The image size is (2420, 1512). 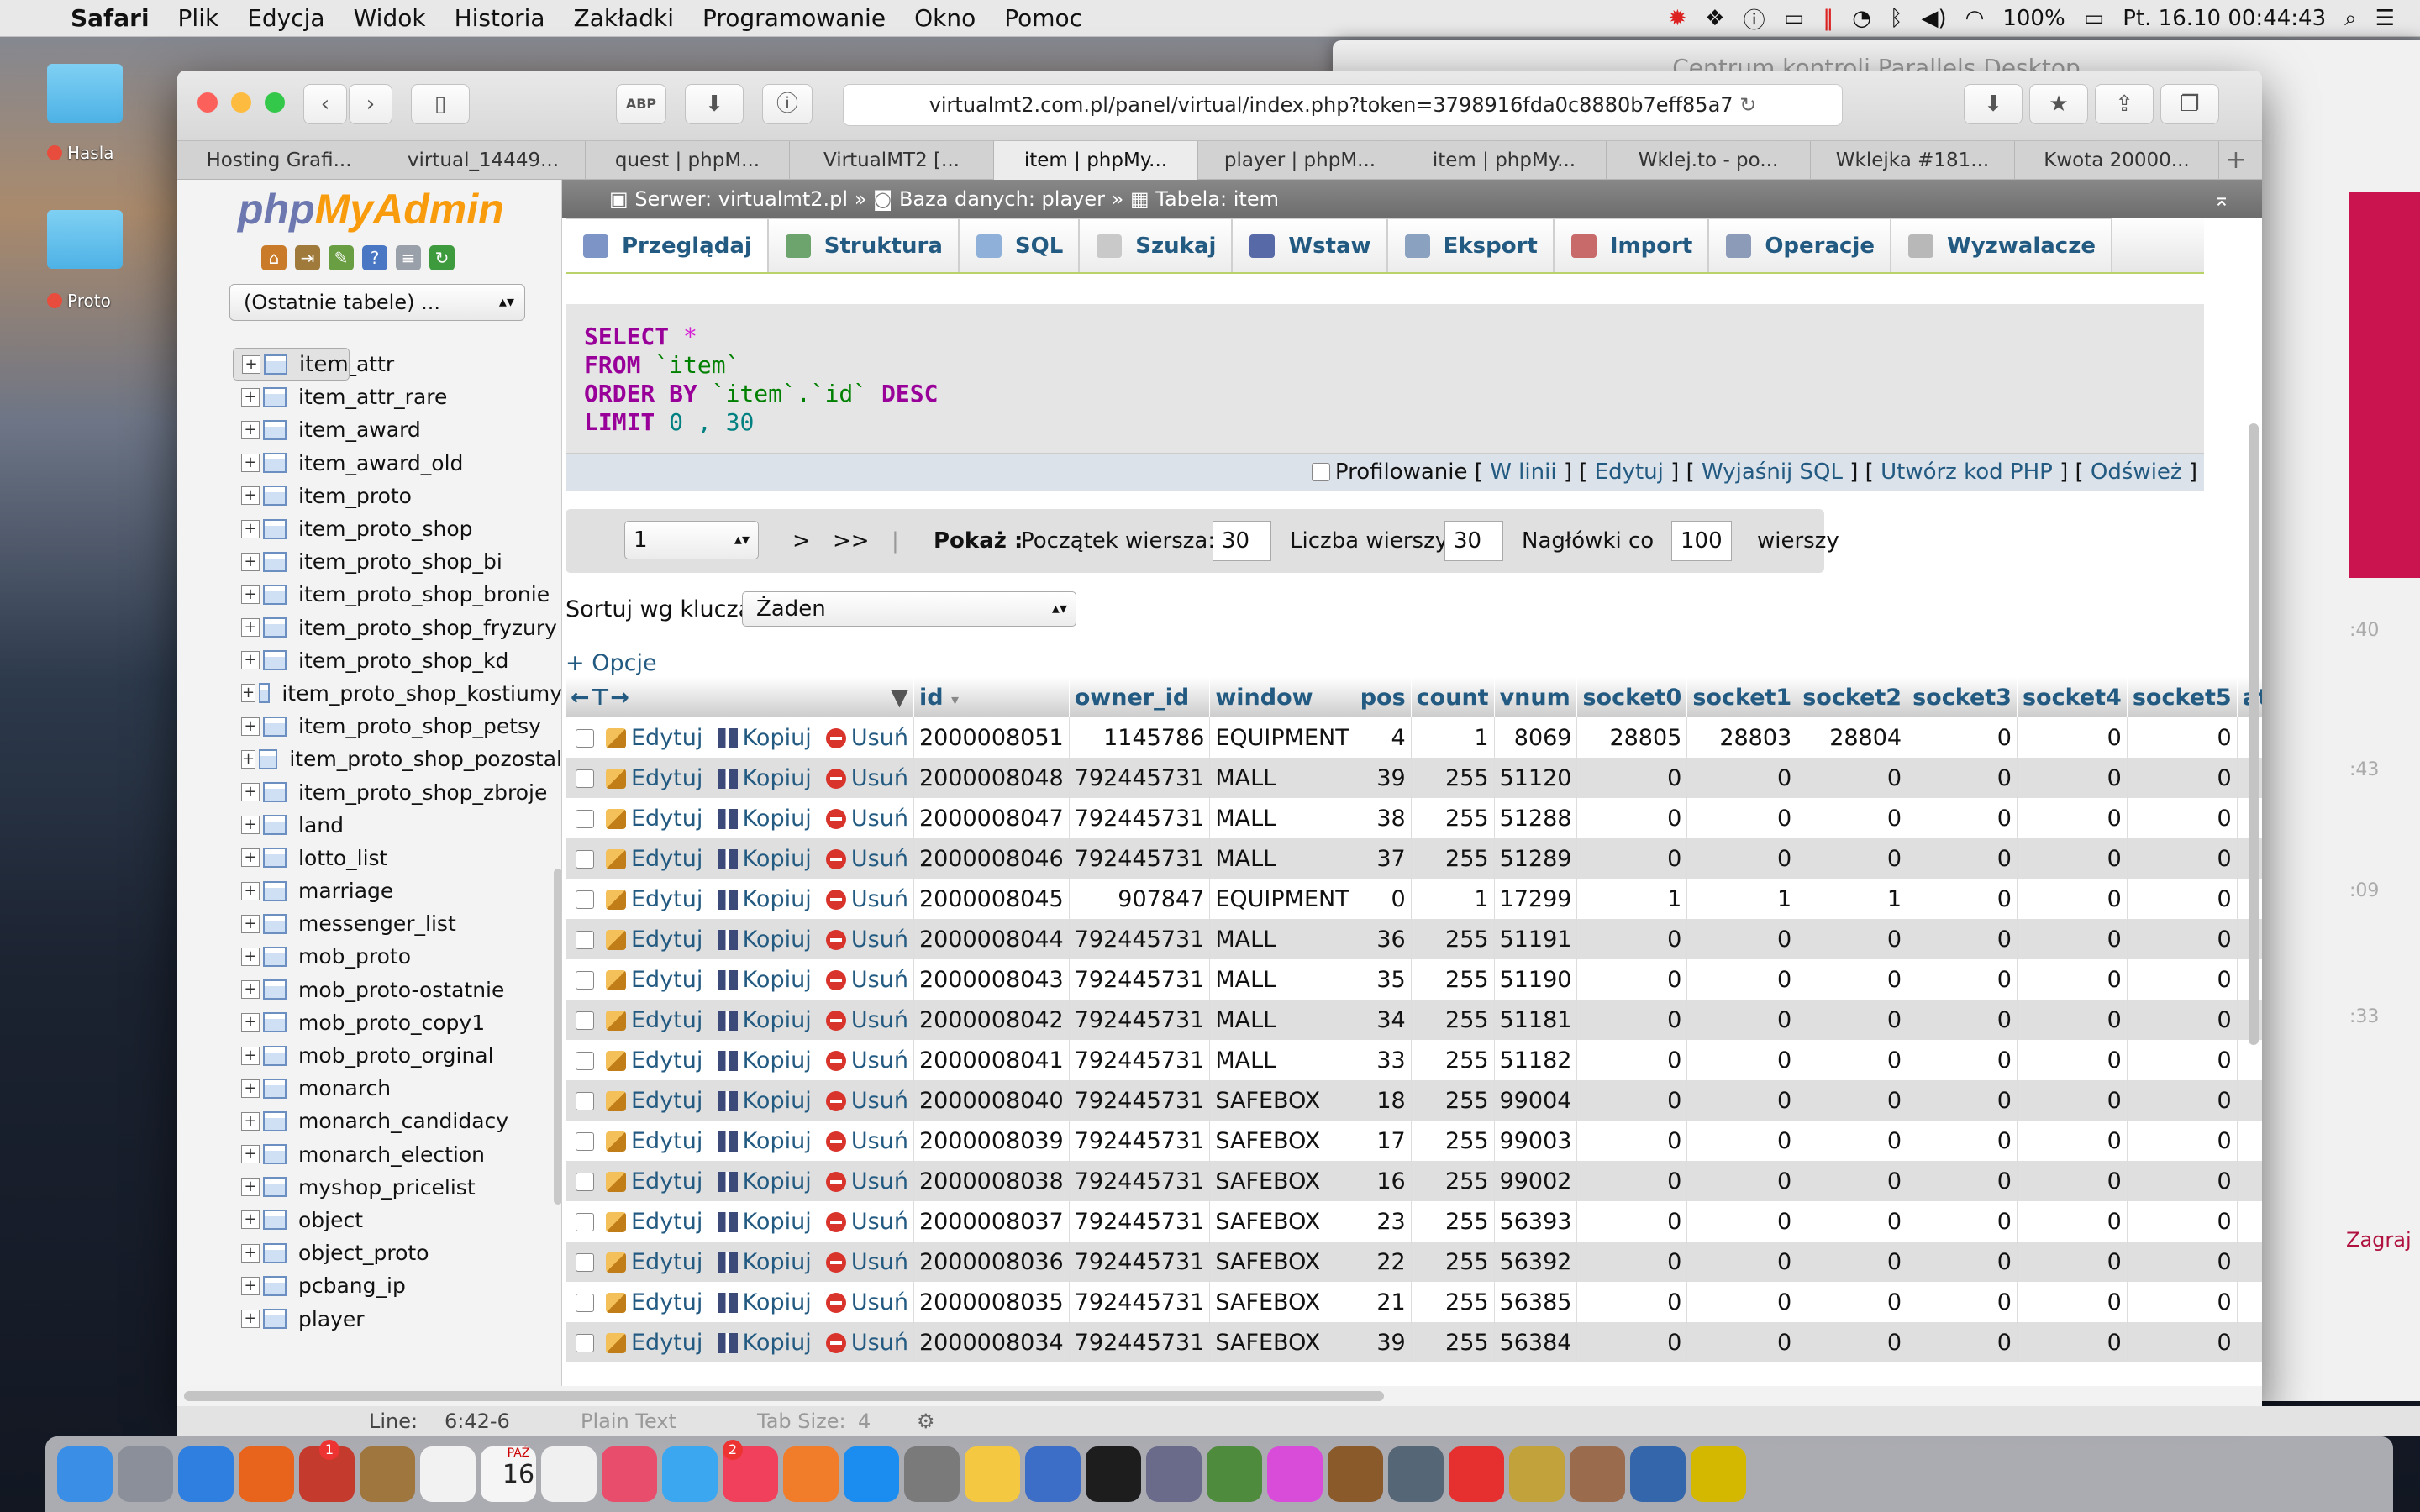 I want to click on table-tree-item: + item_proto_shop_petsy, so click(x=397, y=726).